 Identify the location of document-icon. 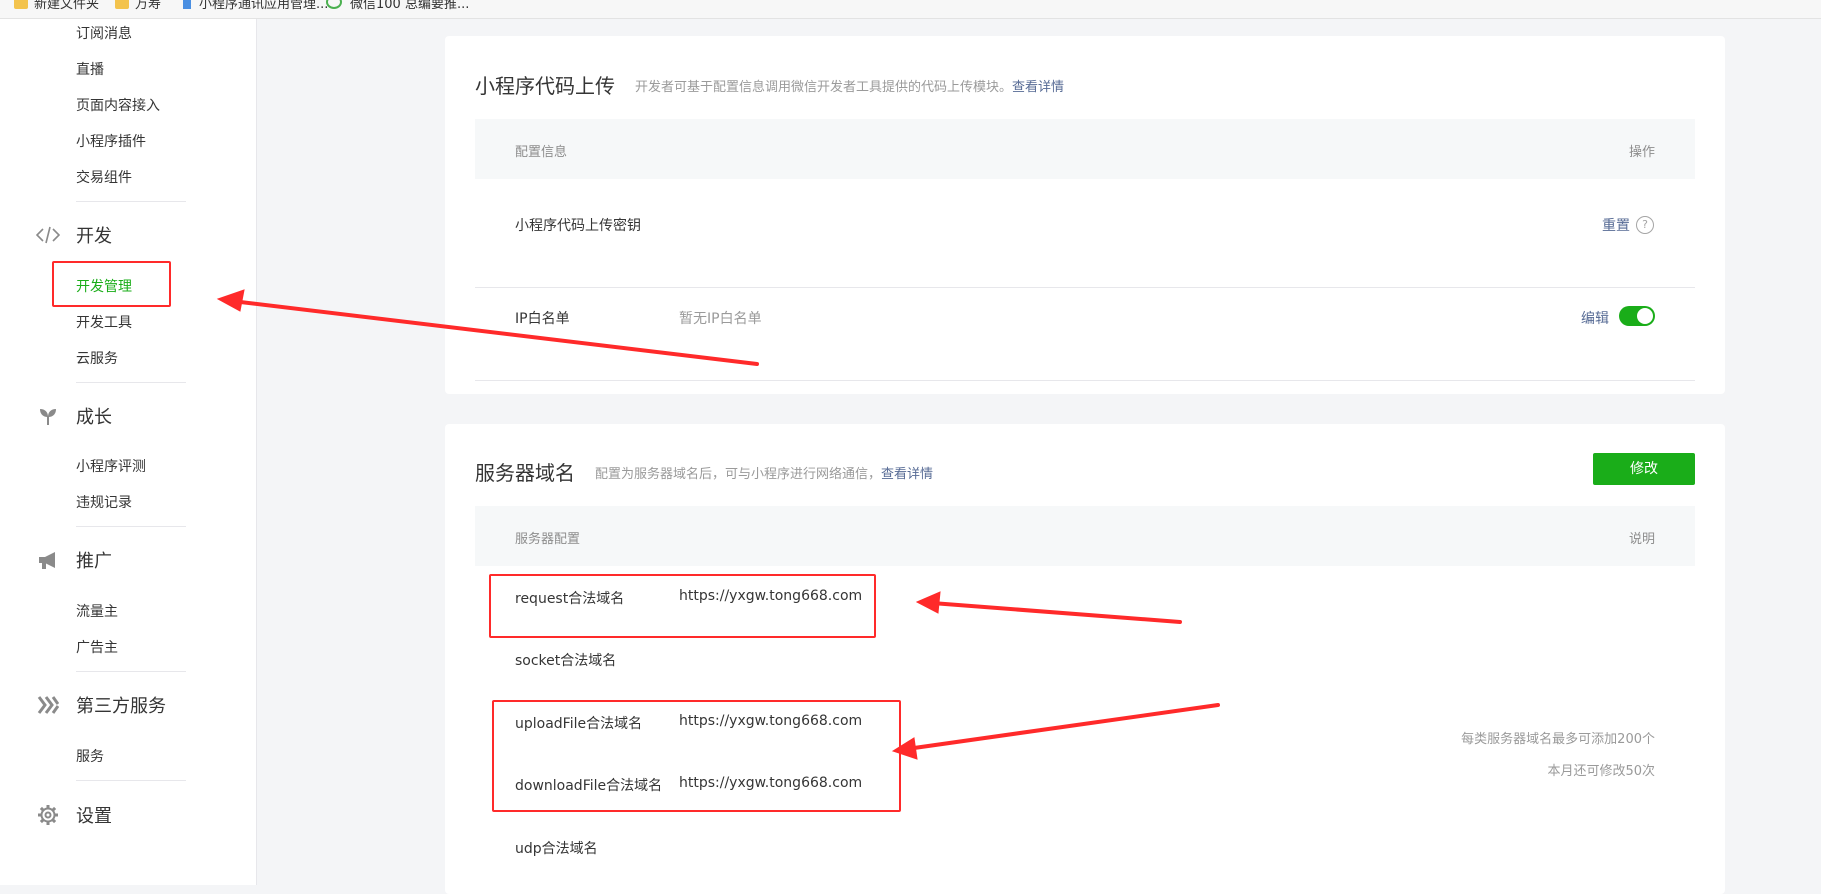
(187, 4).